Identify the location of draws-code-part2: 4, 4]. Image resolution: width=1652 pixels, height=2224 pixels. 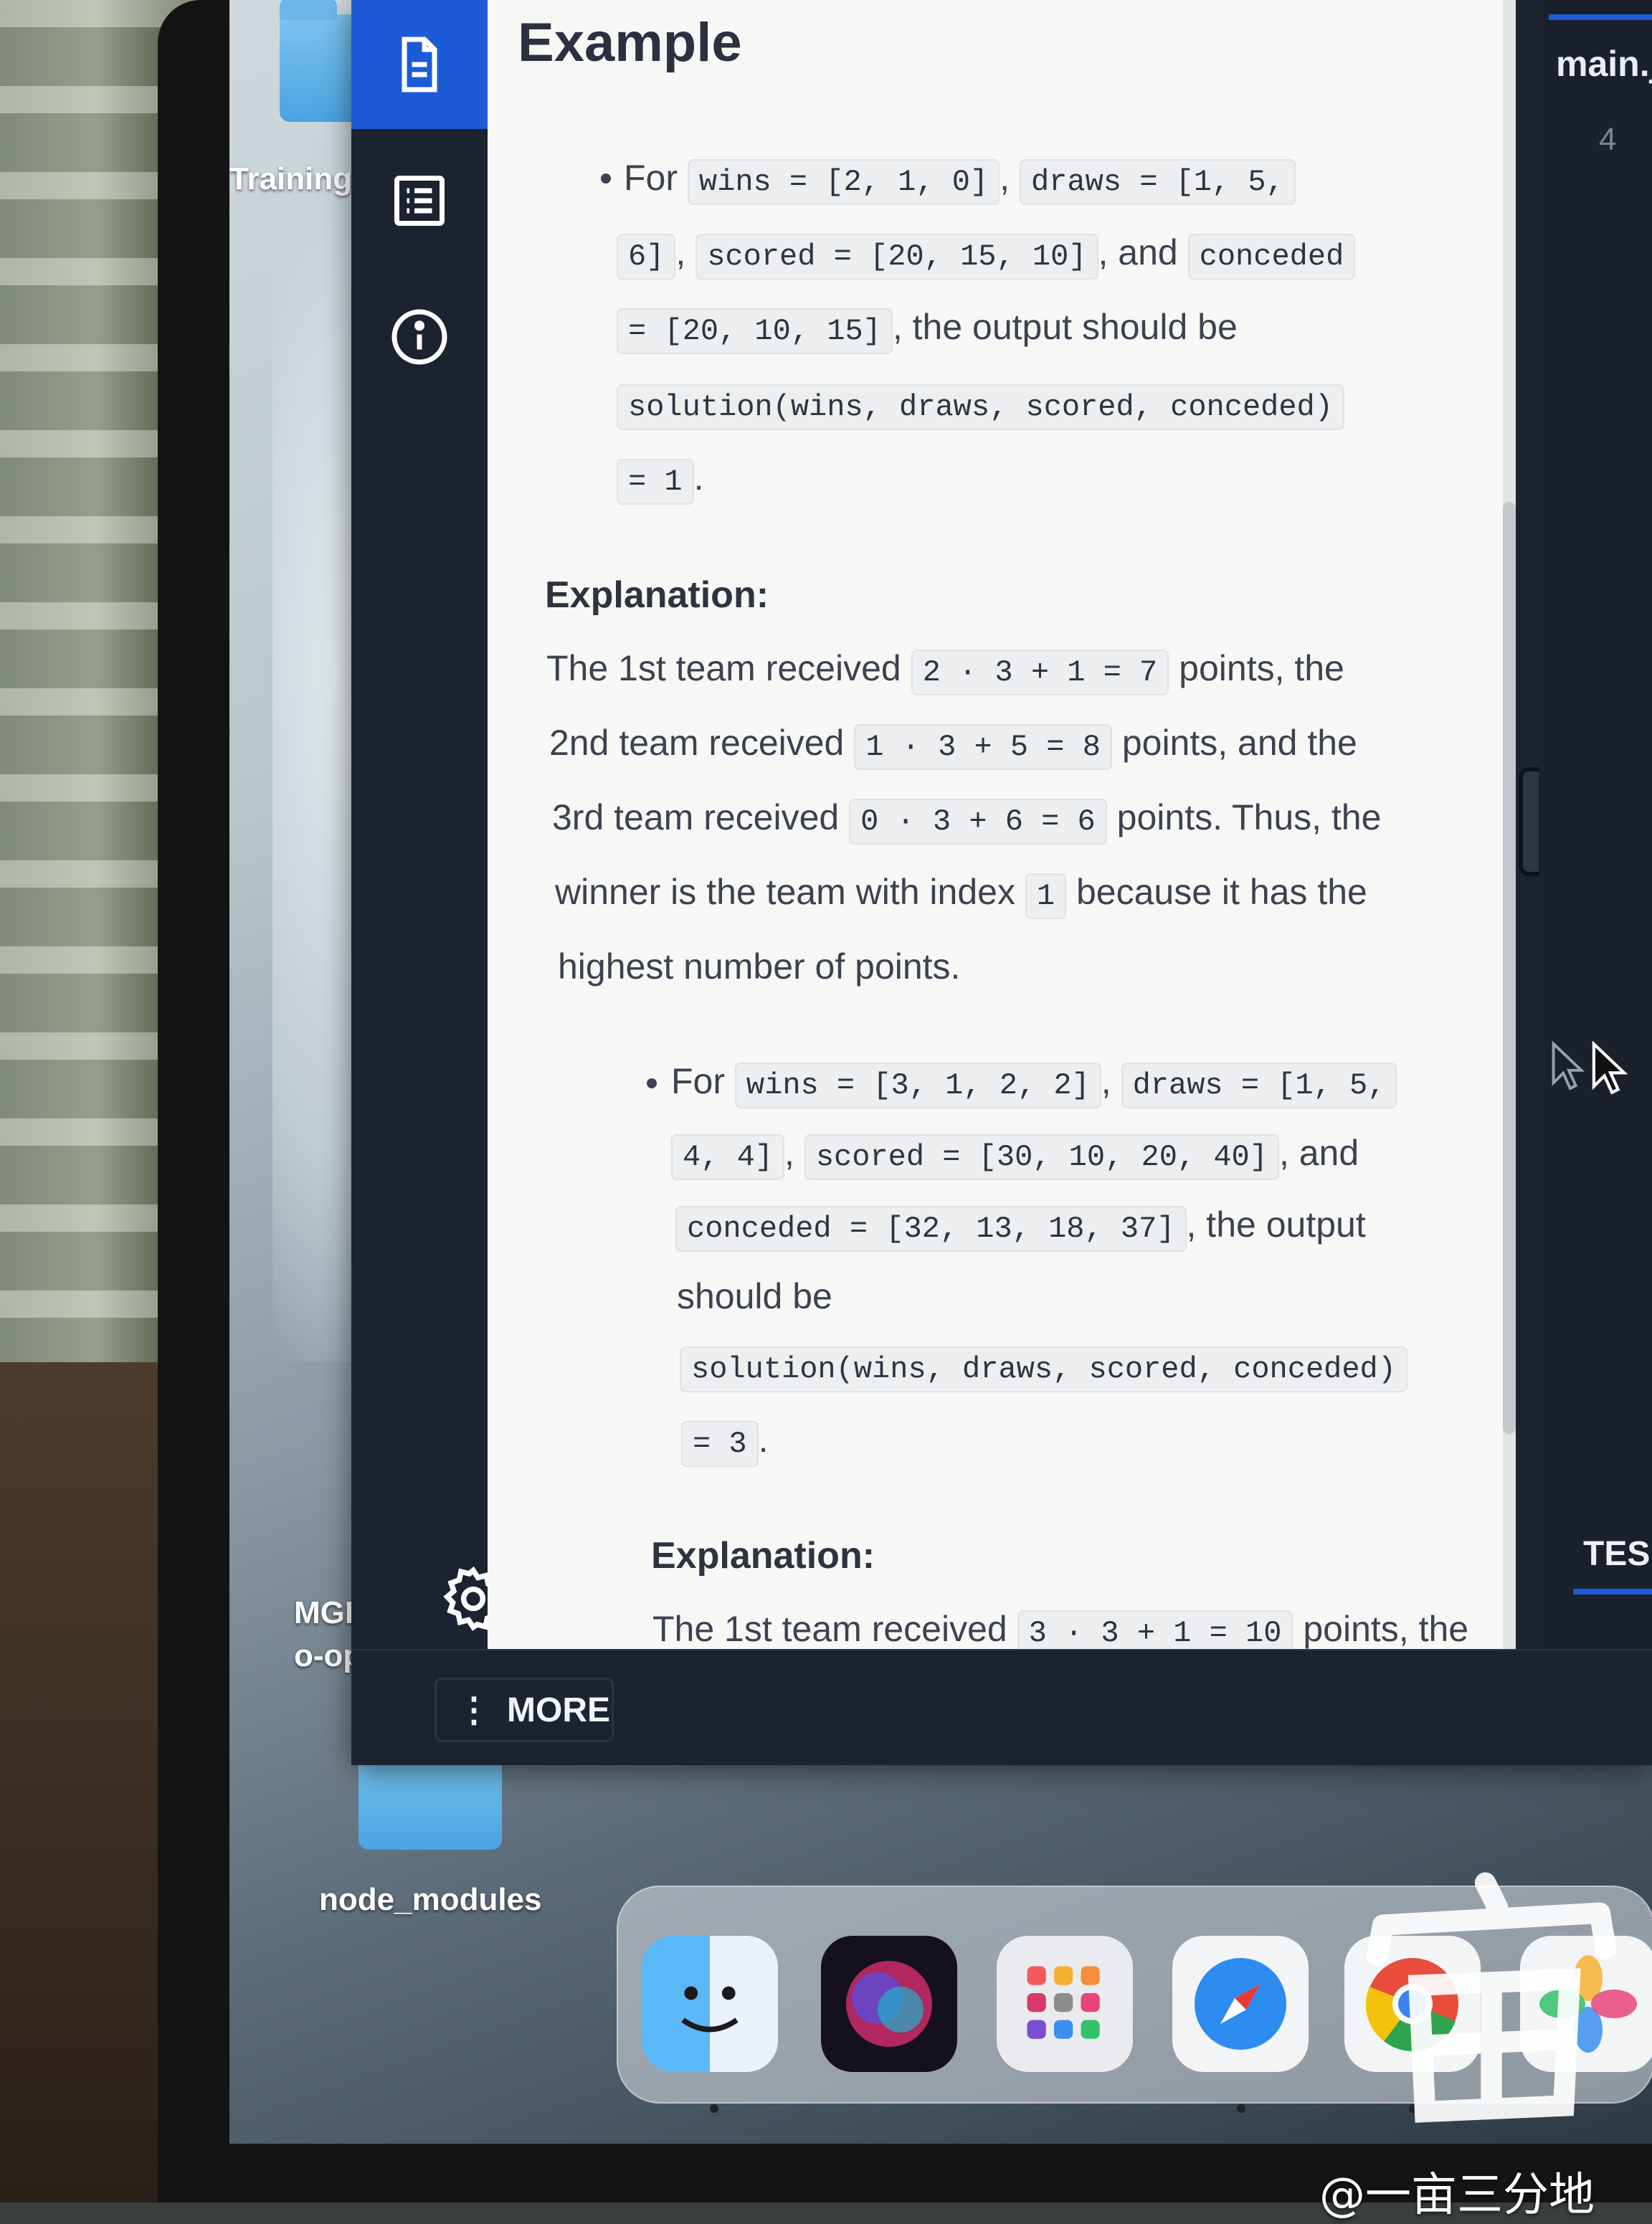
(728, 1157).